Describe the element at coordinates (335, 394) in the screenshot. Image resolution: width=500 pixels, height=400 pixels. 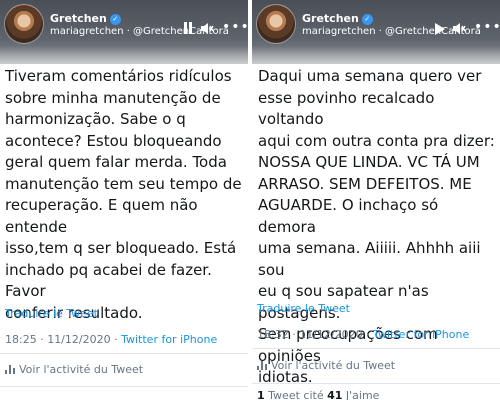
I see `like-count: 41` at that location.